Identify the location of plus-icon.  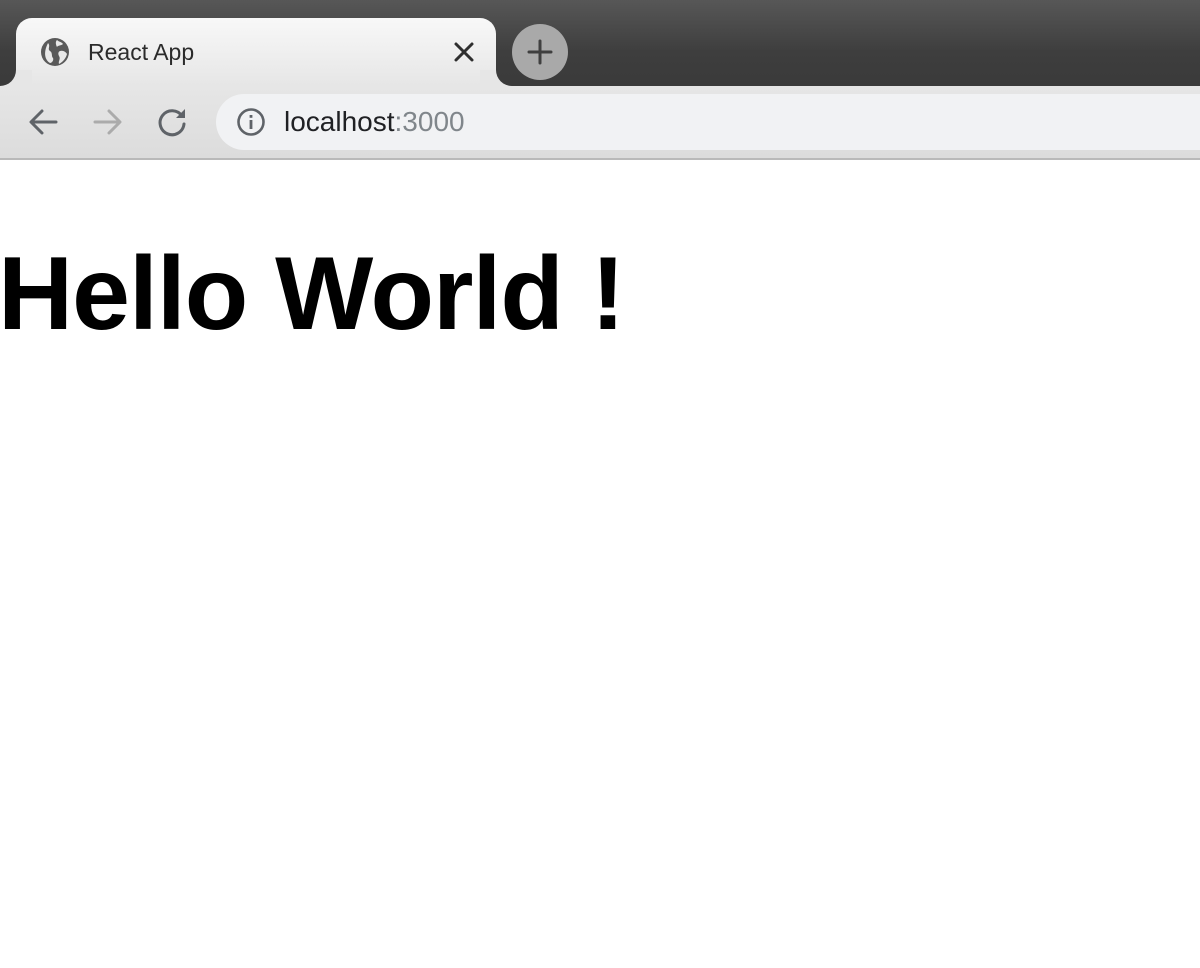
(540, 52).